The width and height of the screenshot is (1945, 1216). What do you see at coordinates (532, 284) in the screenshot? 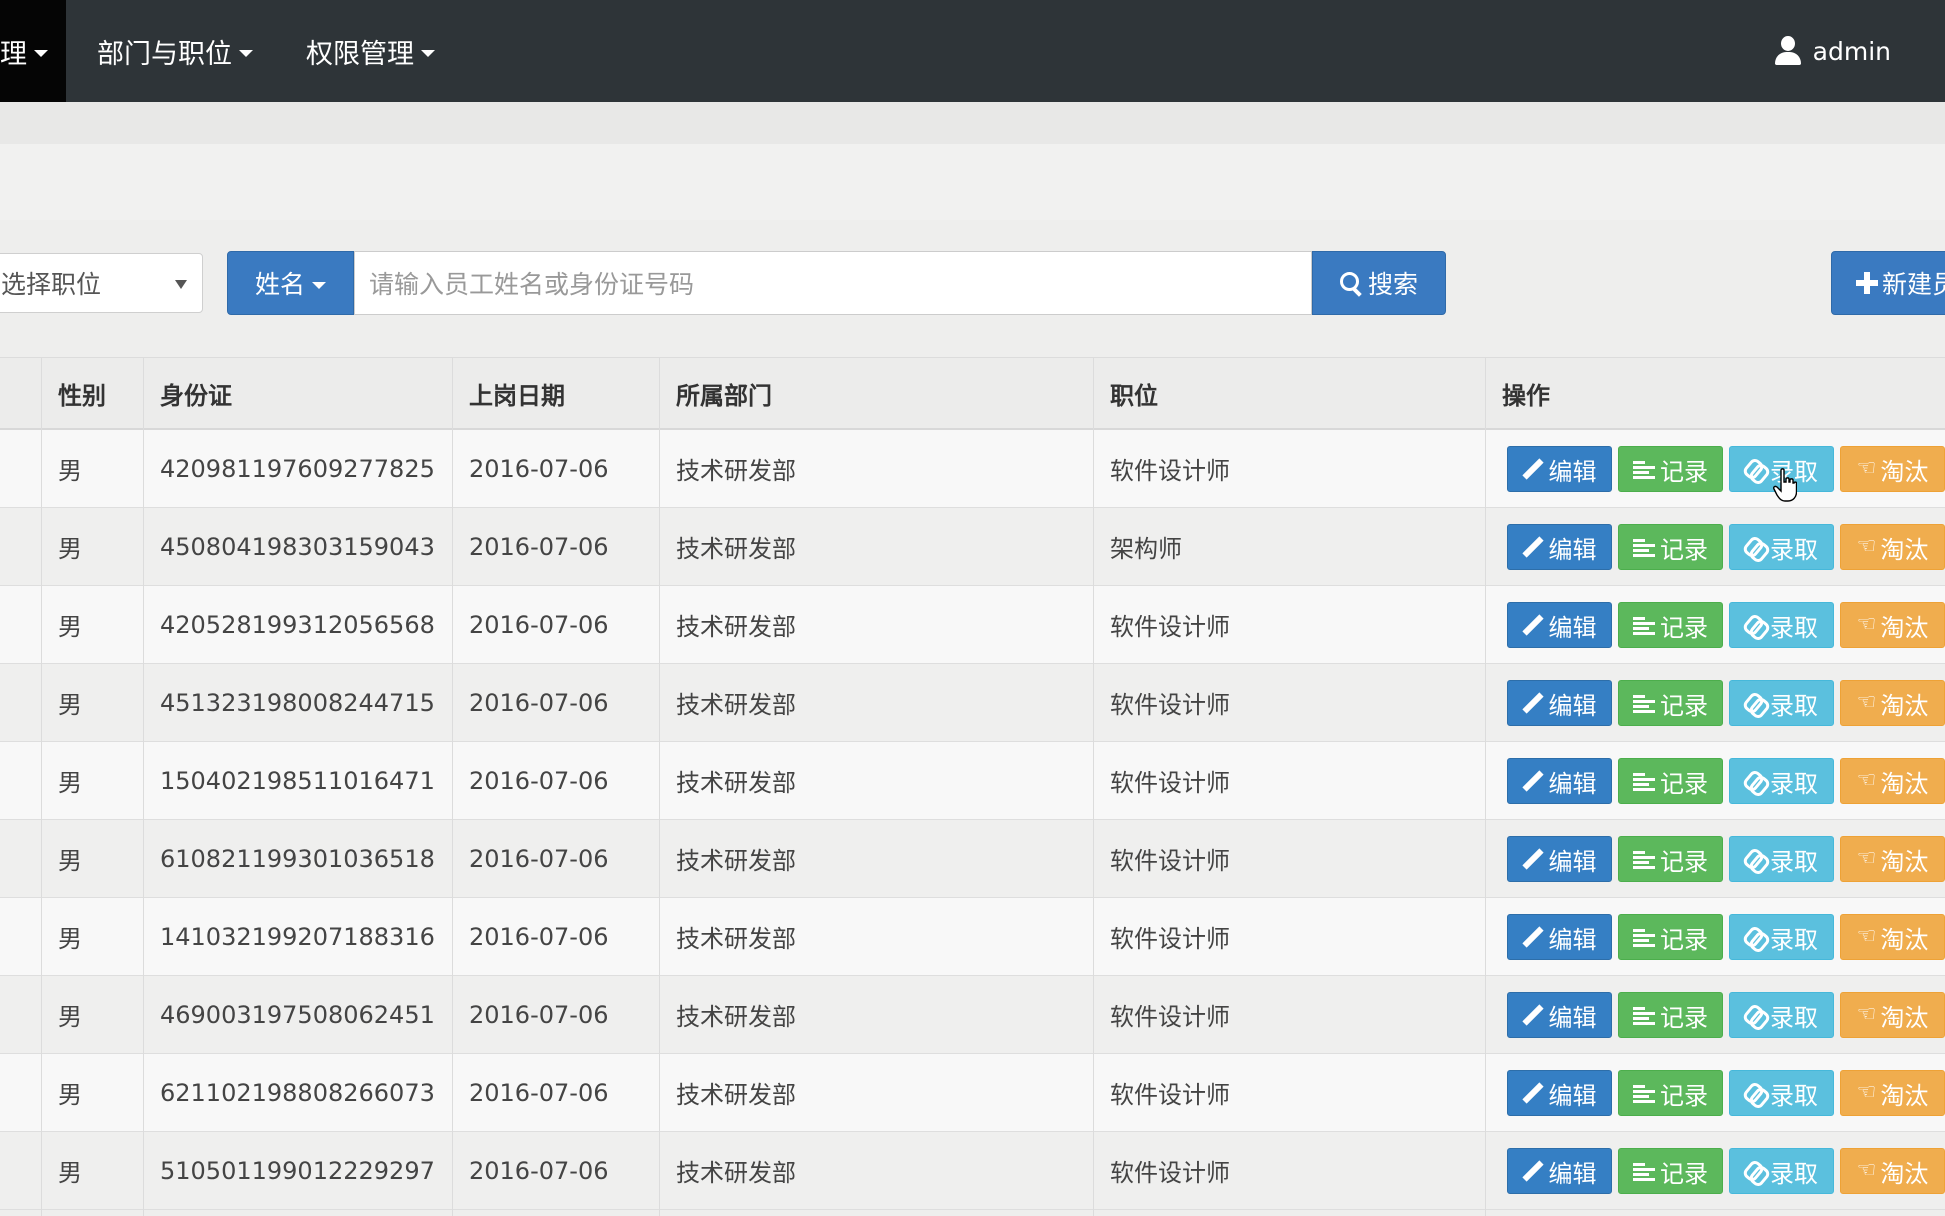
I see `search-input-placeholder: 请输入员工姓名或身份证号码` at bounding box center [532, 284].